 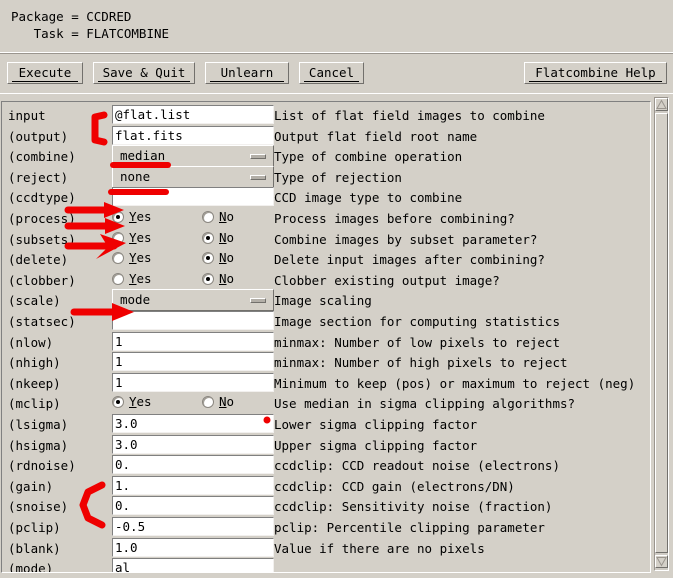 I want to click on param-value-lsigma: 3.0, so click(x=126, y=423).